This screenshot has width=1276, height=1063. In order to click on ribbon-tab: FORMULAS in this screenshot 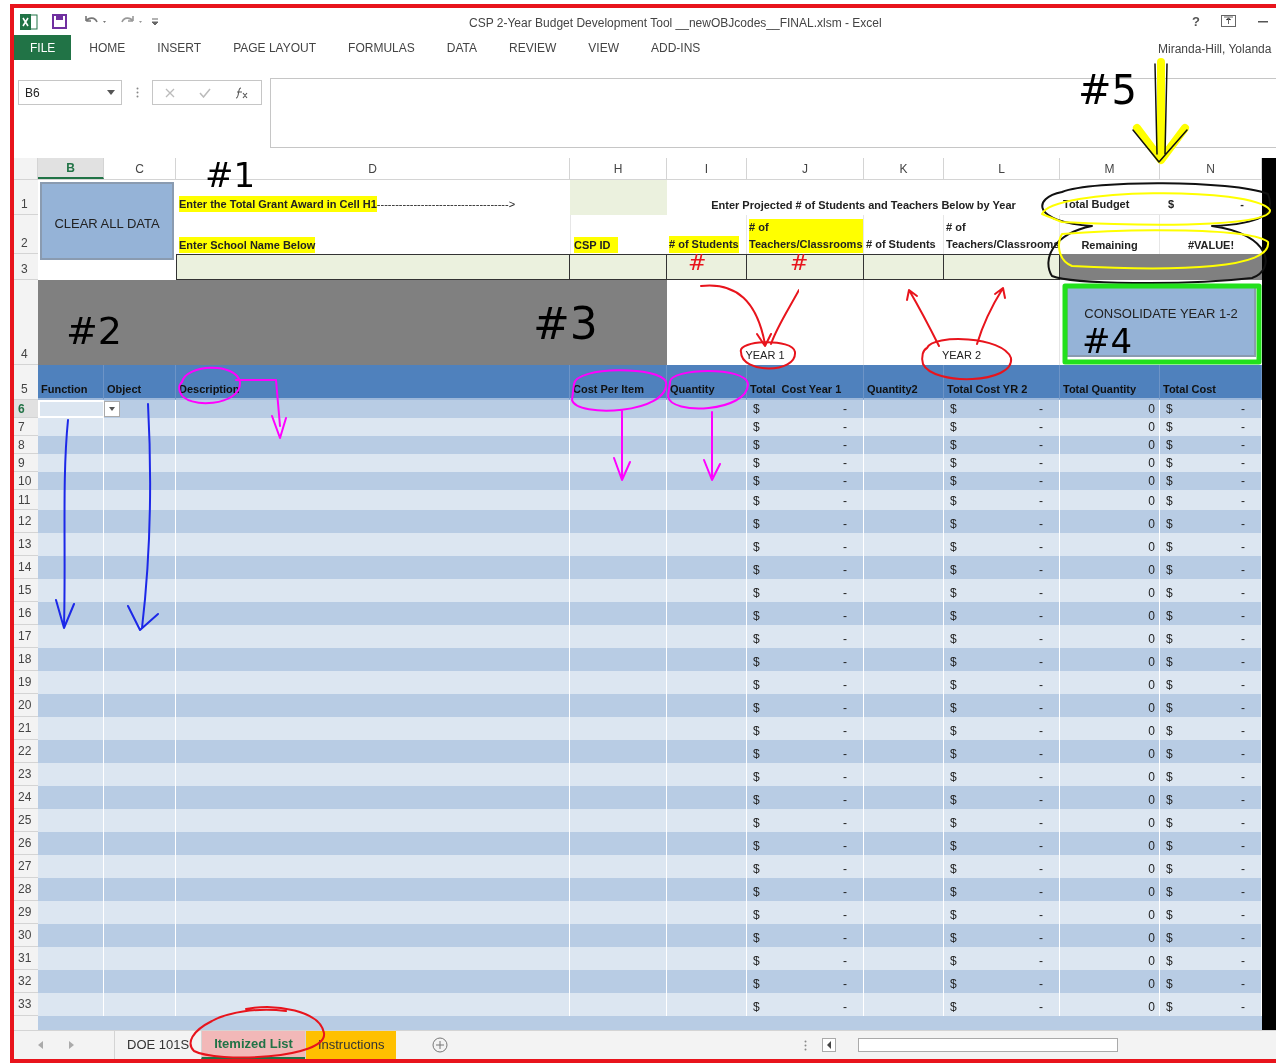, I will do `click(381, 47)`.